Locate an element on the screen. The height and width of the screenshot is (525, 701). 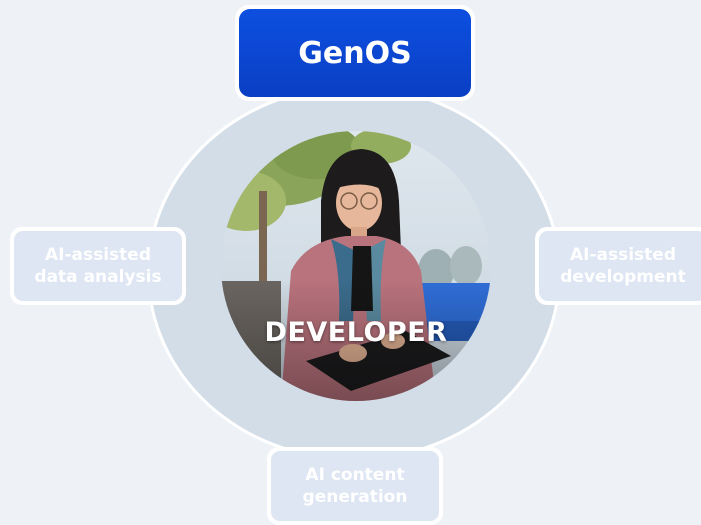
development-line2: development is located at coordinates (623, 277).